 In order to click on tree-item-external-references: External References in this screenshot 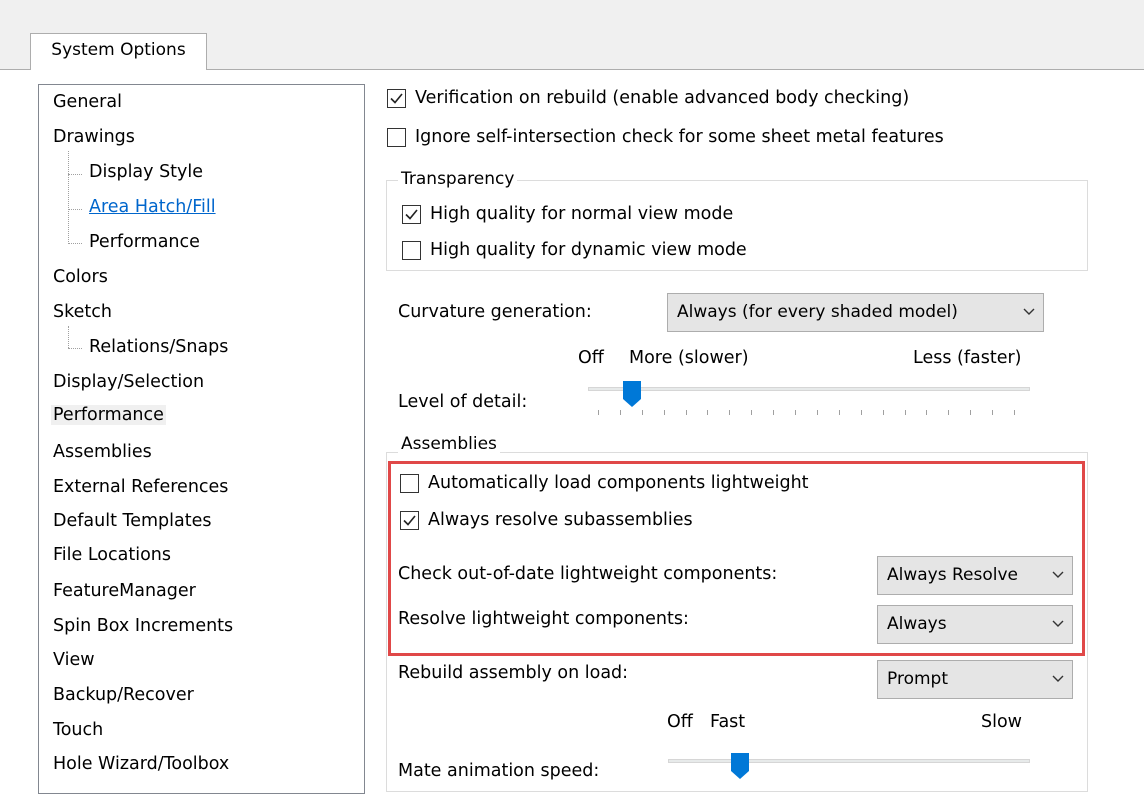, I will do `click(140, 487)`.